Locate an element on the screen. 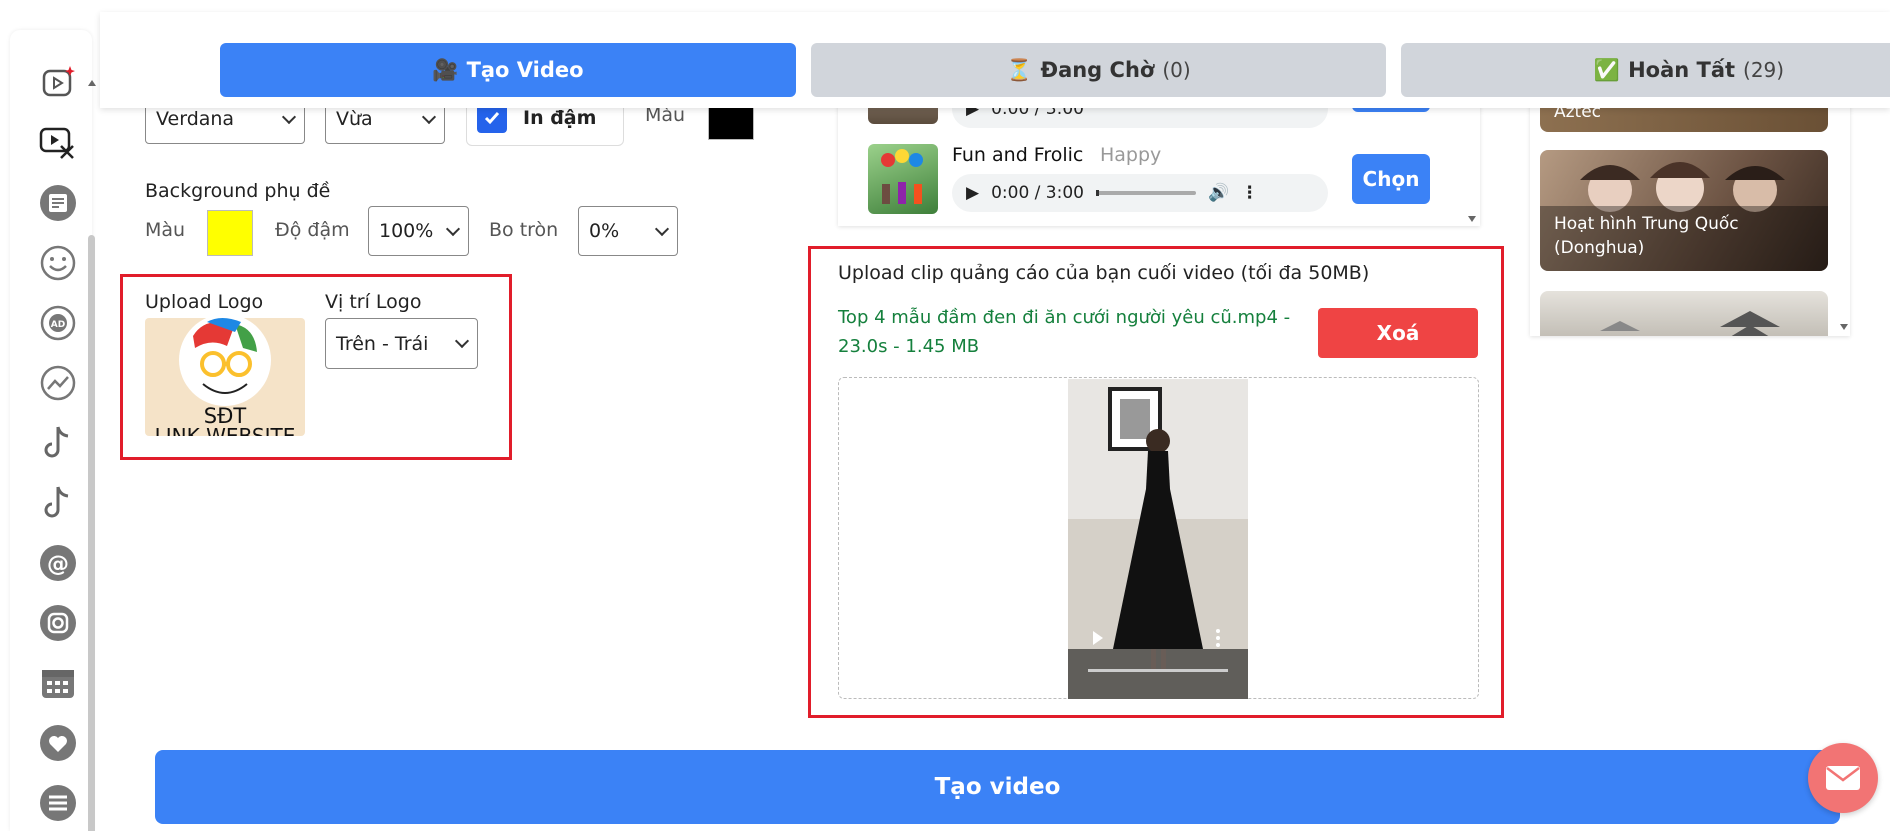  gallery-card-donghua-label: Hoạt hình Trung Quốc (Donghua) is located at coordinates (1646, 236).